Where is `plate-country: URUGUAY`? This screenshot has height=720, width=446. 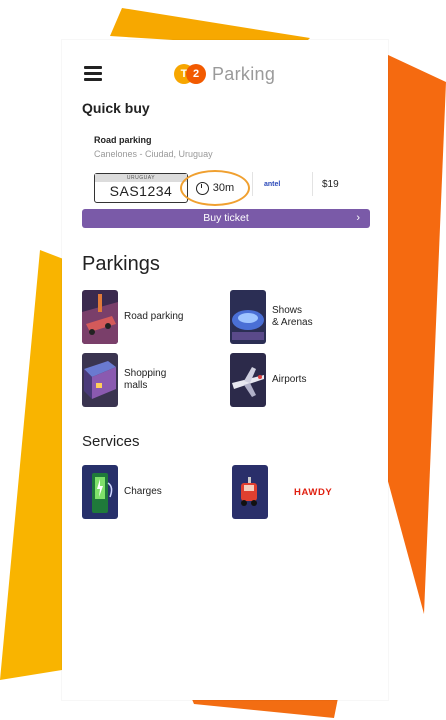 plate-country: URUGUAY is located at coordinates (141, 178).